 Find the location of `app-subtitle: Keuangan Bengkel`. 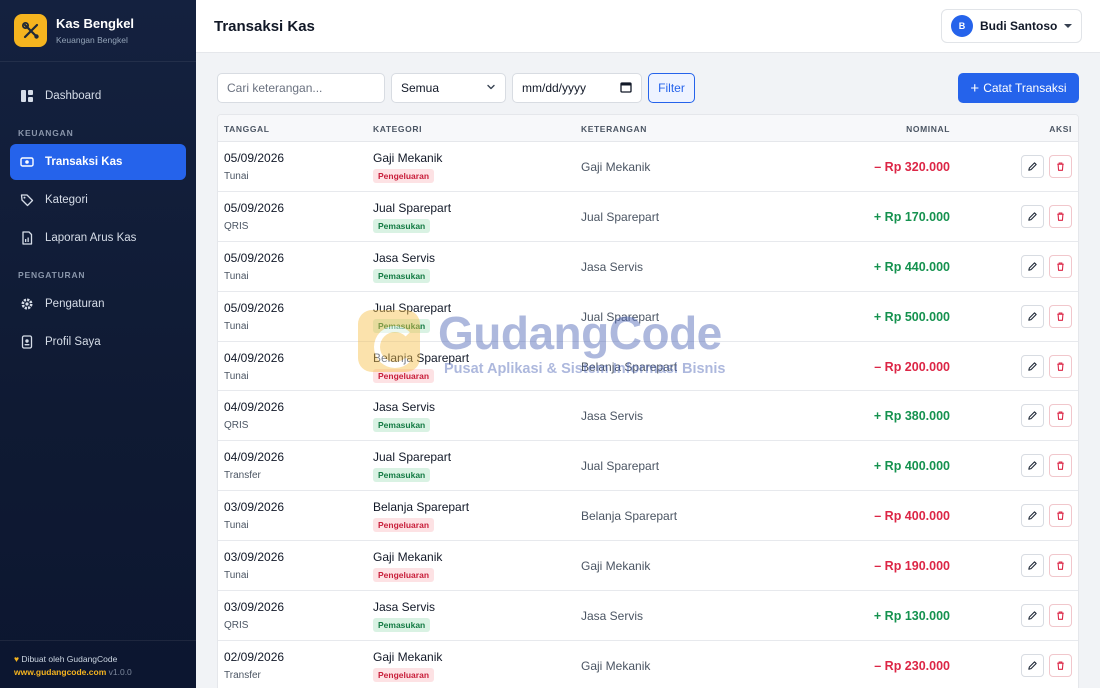

app-subtitle: Keuangan Bengkel is located at coordinates (92, 40).